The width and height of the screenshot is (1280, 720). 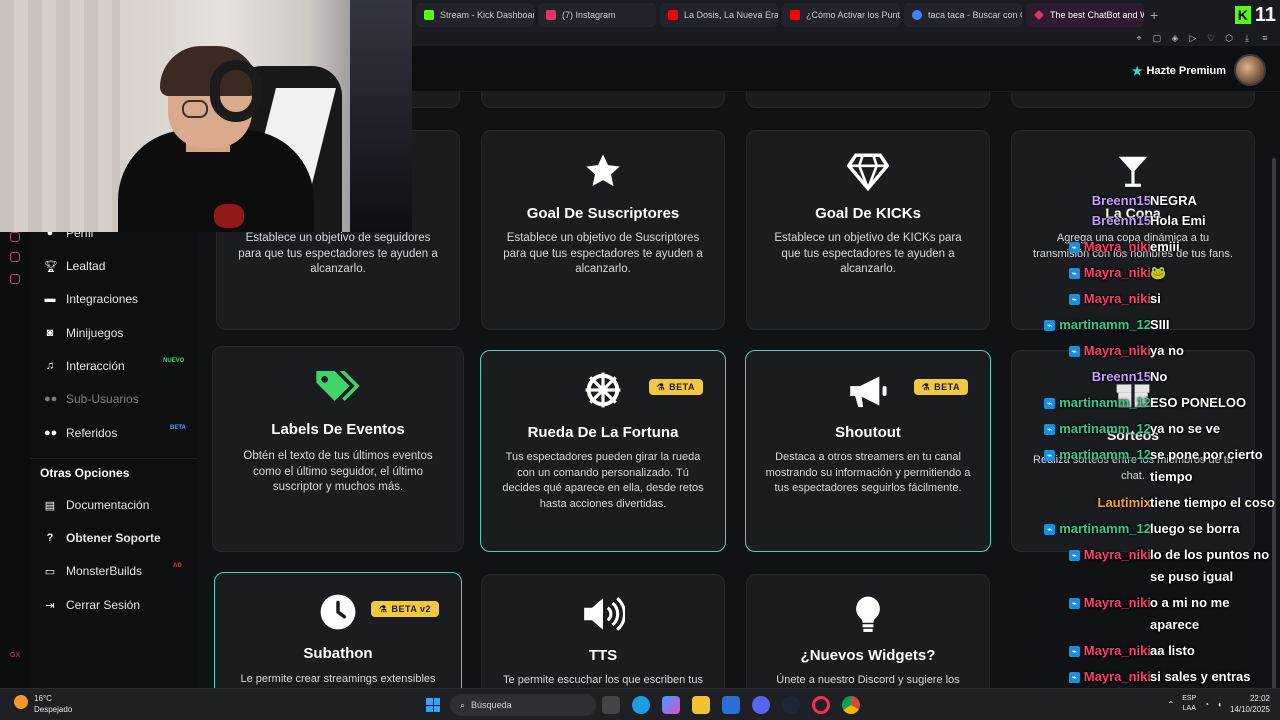 I want to click on chat-username: ⌁ martinamm_12, so click(x=1097, y=325).